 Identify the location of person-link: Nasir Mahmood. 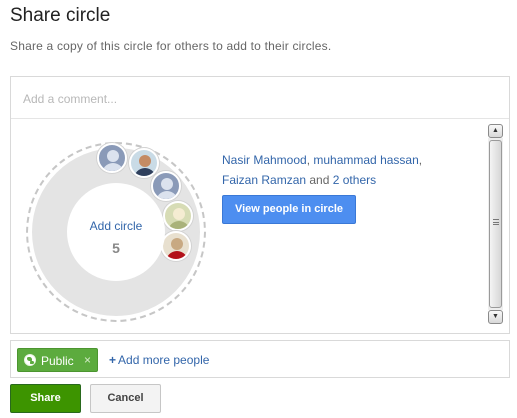
(264, 160).